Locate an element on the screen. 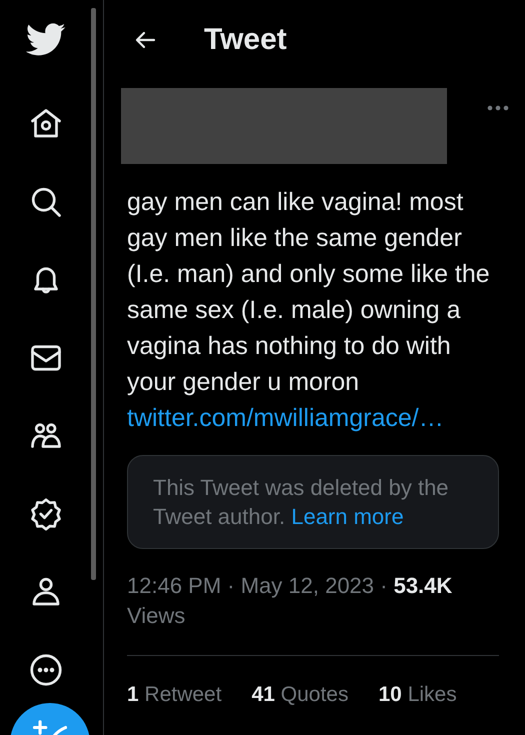 This screenshot has height=735, width=525. scrollbar-thumb is located at coordinates (93, 294).